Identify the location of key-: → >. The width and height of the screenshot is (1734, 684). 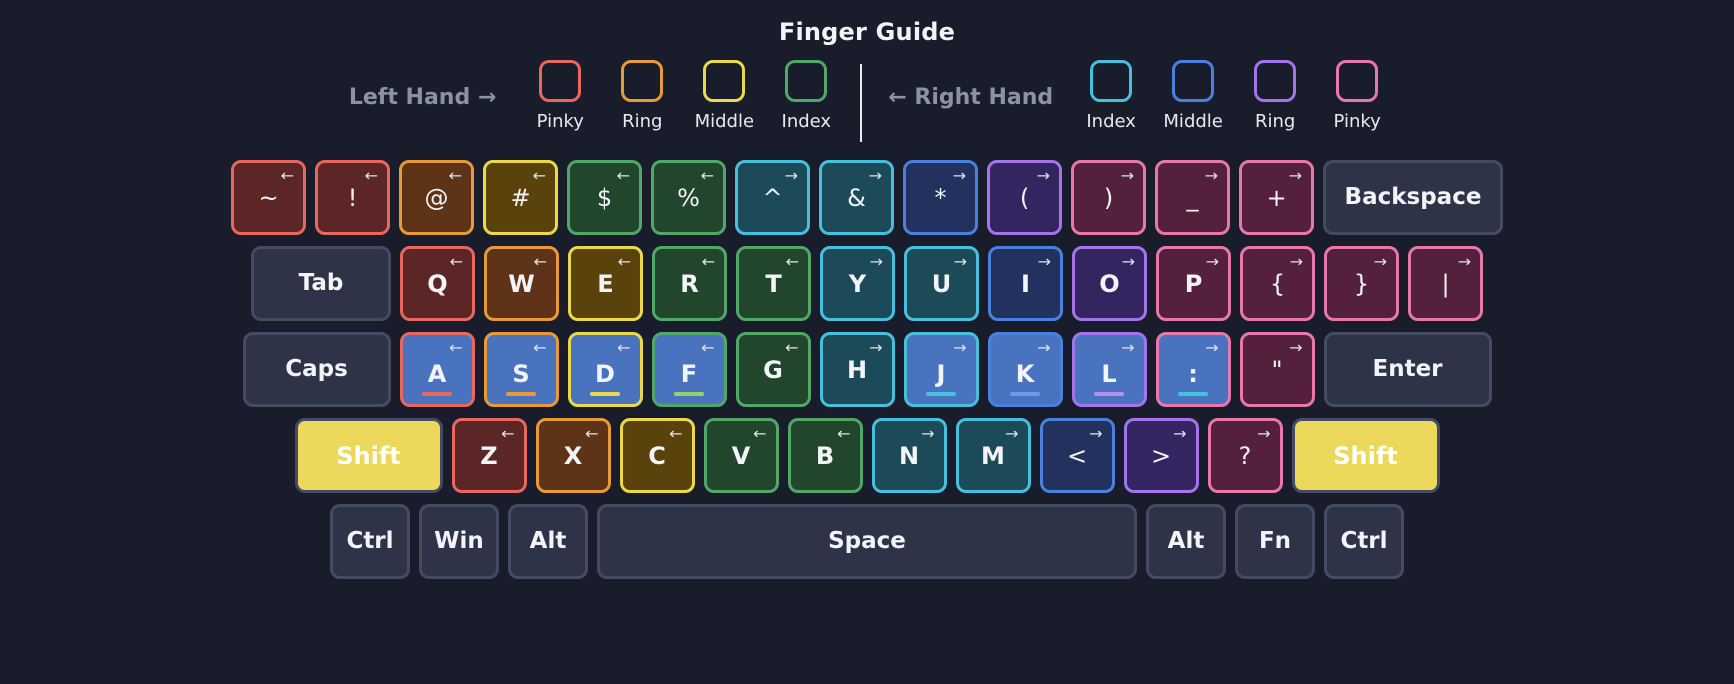
(1161, 455).